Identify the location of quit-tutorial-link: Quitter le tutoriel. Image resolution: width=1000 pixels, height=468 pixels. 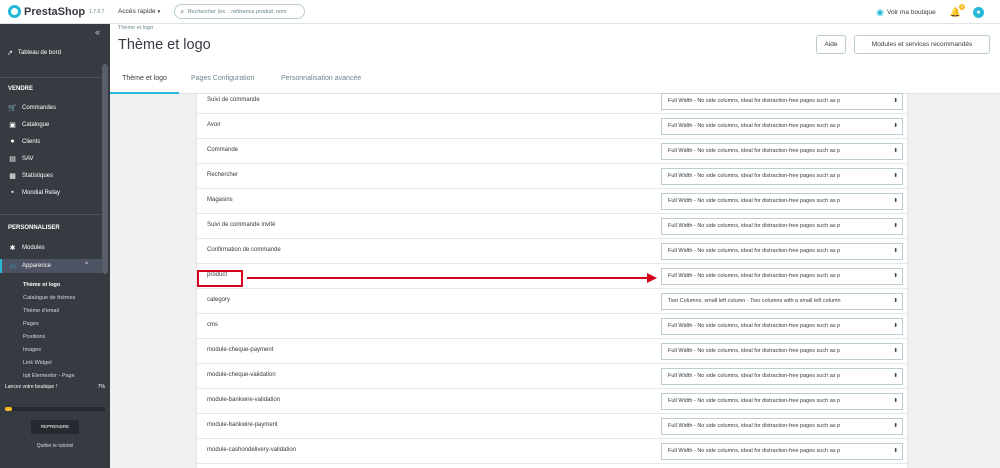
(55, 446).